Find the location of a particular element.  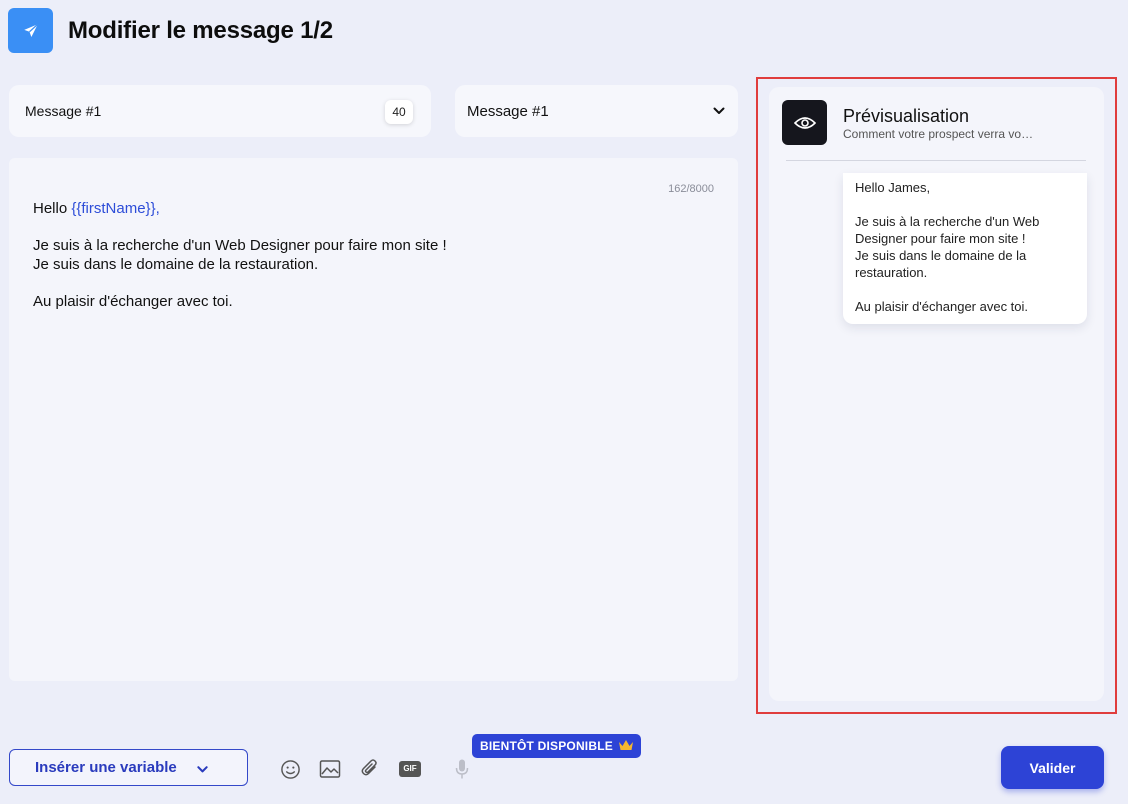

microphone-icon is located at coordinates (462, 769).